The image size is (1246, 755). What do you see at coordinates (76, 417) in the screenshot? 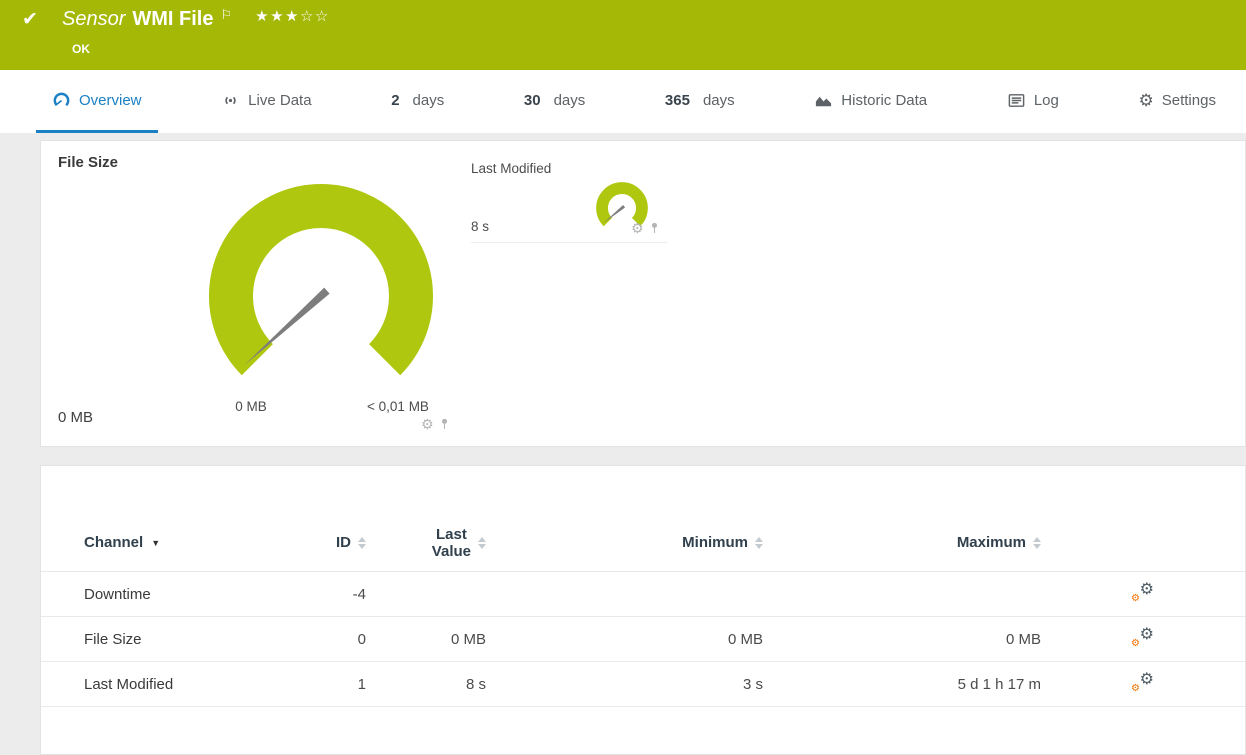
I see `gauge-current-value: 0 MB` at bounding box center [76, 417].